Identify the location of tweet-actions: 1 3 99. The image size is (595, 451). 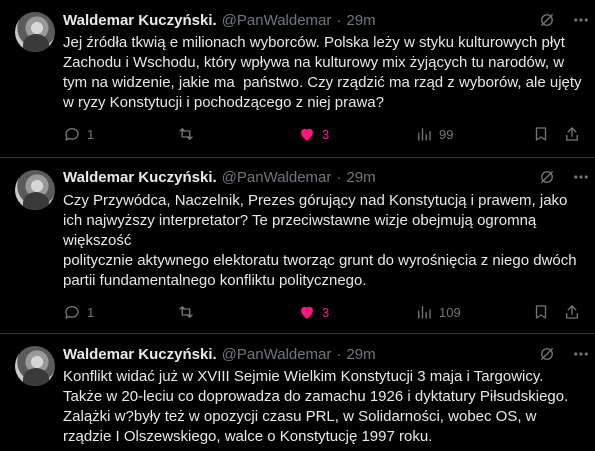
(325, 134).